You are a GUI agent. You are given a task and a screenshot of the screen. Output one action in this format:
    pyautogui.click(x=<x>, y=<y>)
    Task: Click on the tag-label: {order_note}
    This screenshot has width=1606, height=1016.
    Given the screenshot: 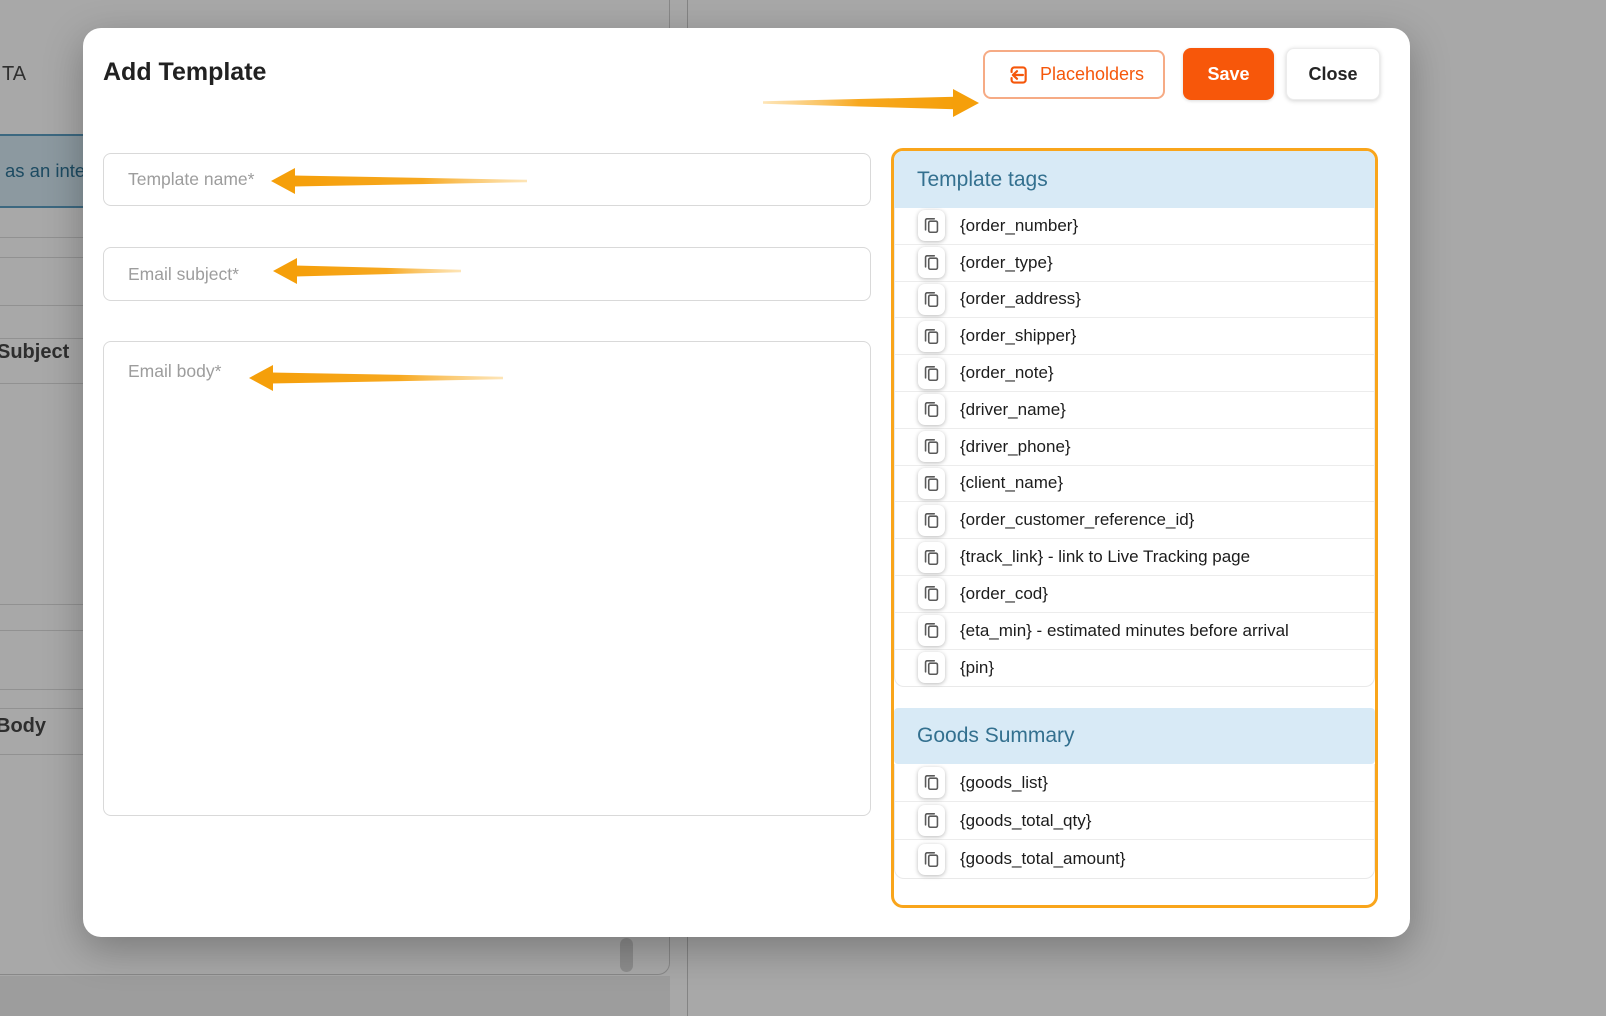 What is the action you would take?
    pyautogui.click(x=1007, y=373)
    